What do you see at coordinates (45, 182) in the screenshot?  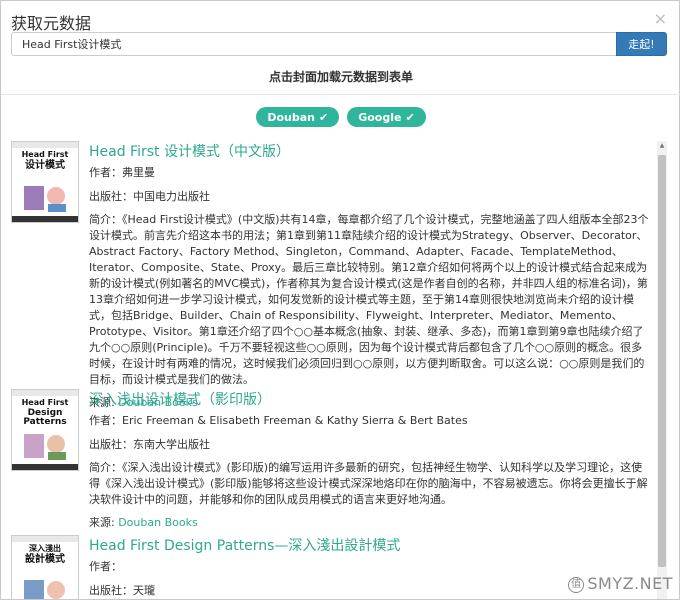 I see `book-cover: Head First 设计模式` at bounding box center [45, 182].